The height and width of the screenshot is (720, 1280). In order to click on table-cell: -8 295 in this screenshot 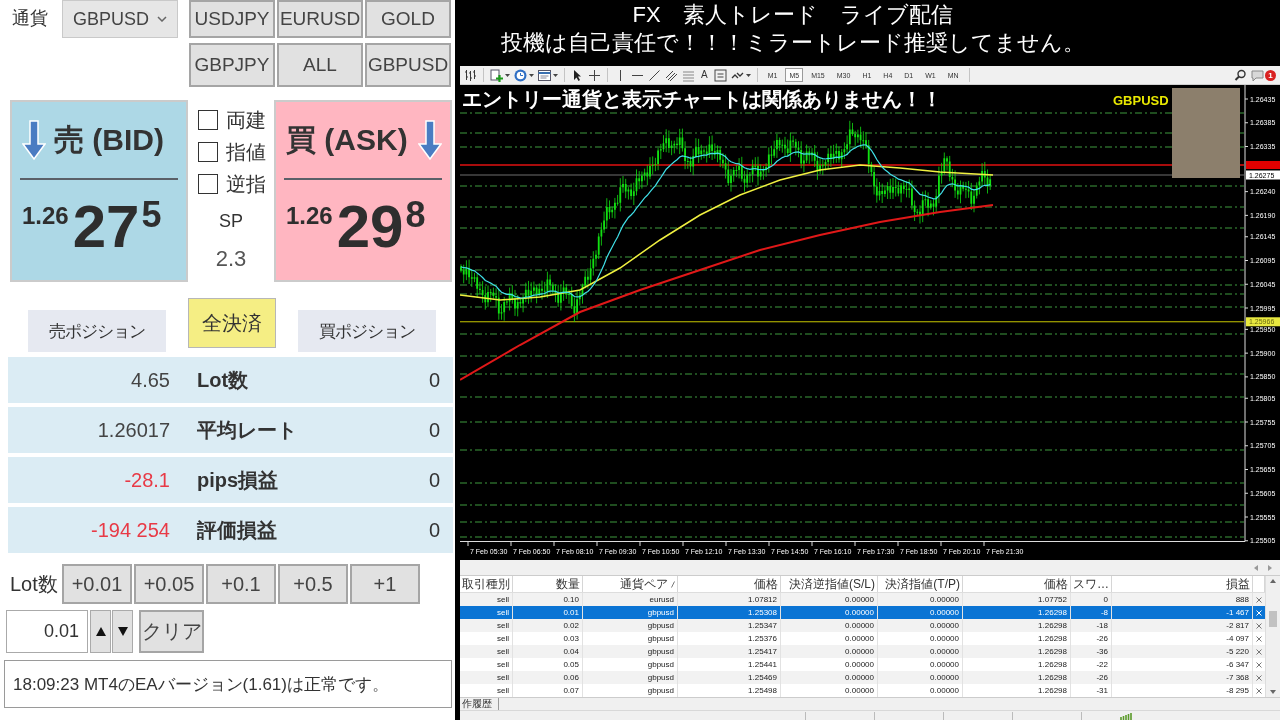, I will do `click(1182, 690)`.